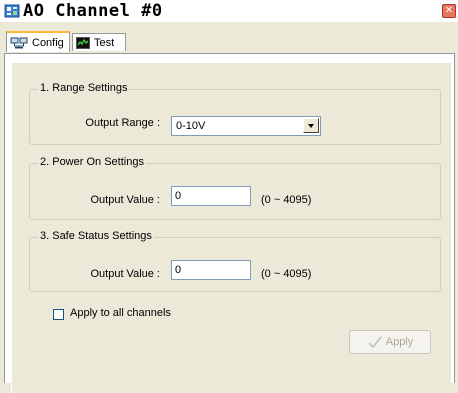  I want to click on chevron-down-icon, so click(311, 126).